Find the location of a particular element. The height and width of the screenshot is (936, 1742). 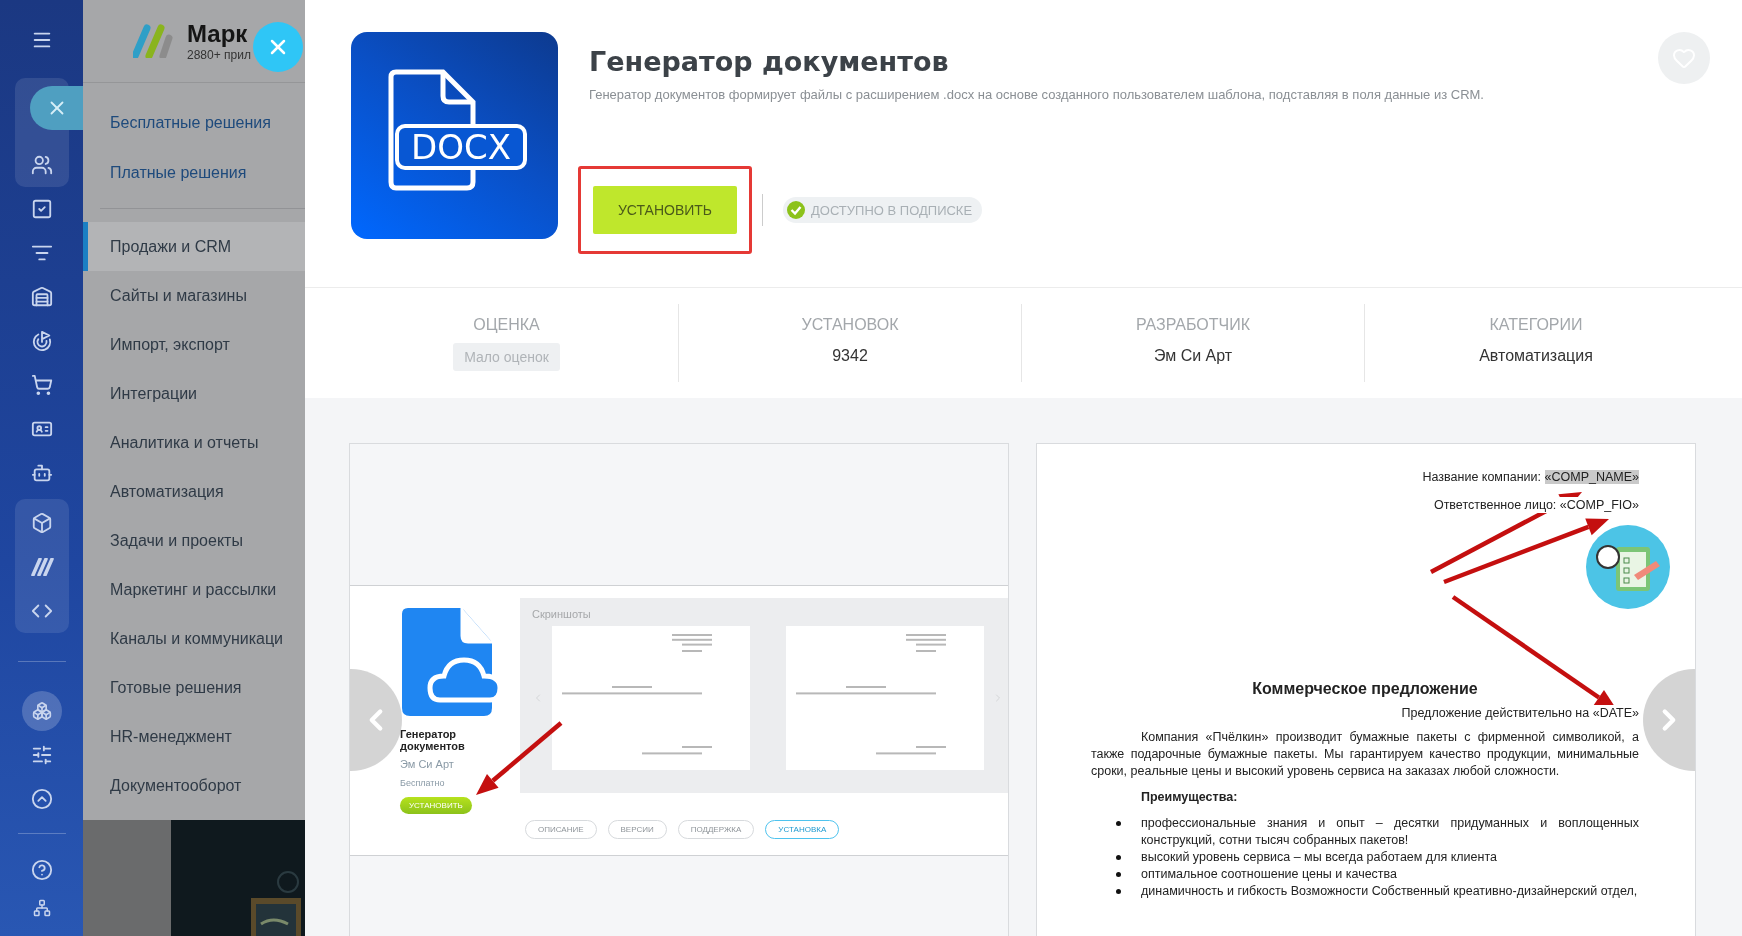

stat-label: КАТЕГОРИИ is located at coordinates (1536, 325).